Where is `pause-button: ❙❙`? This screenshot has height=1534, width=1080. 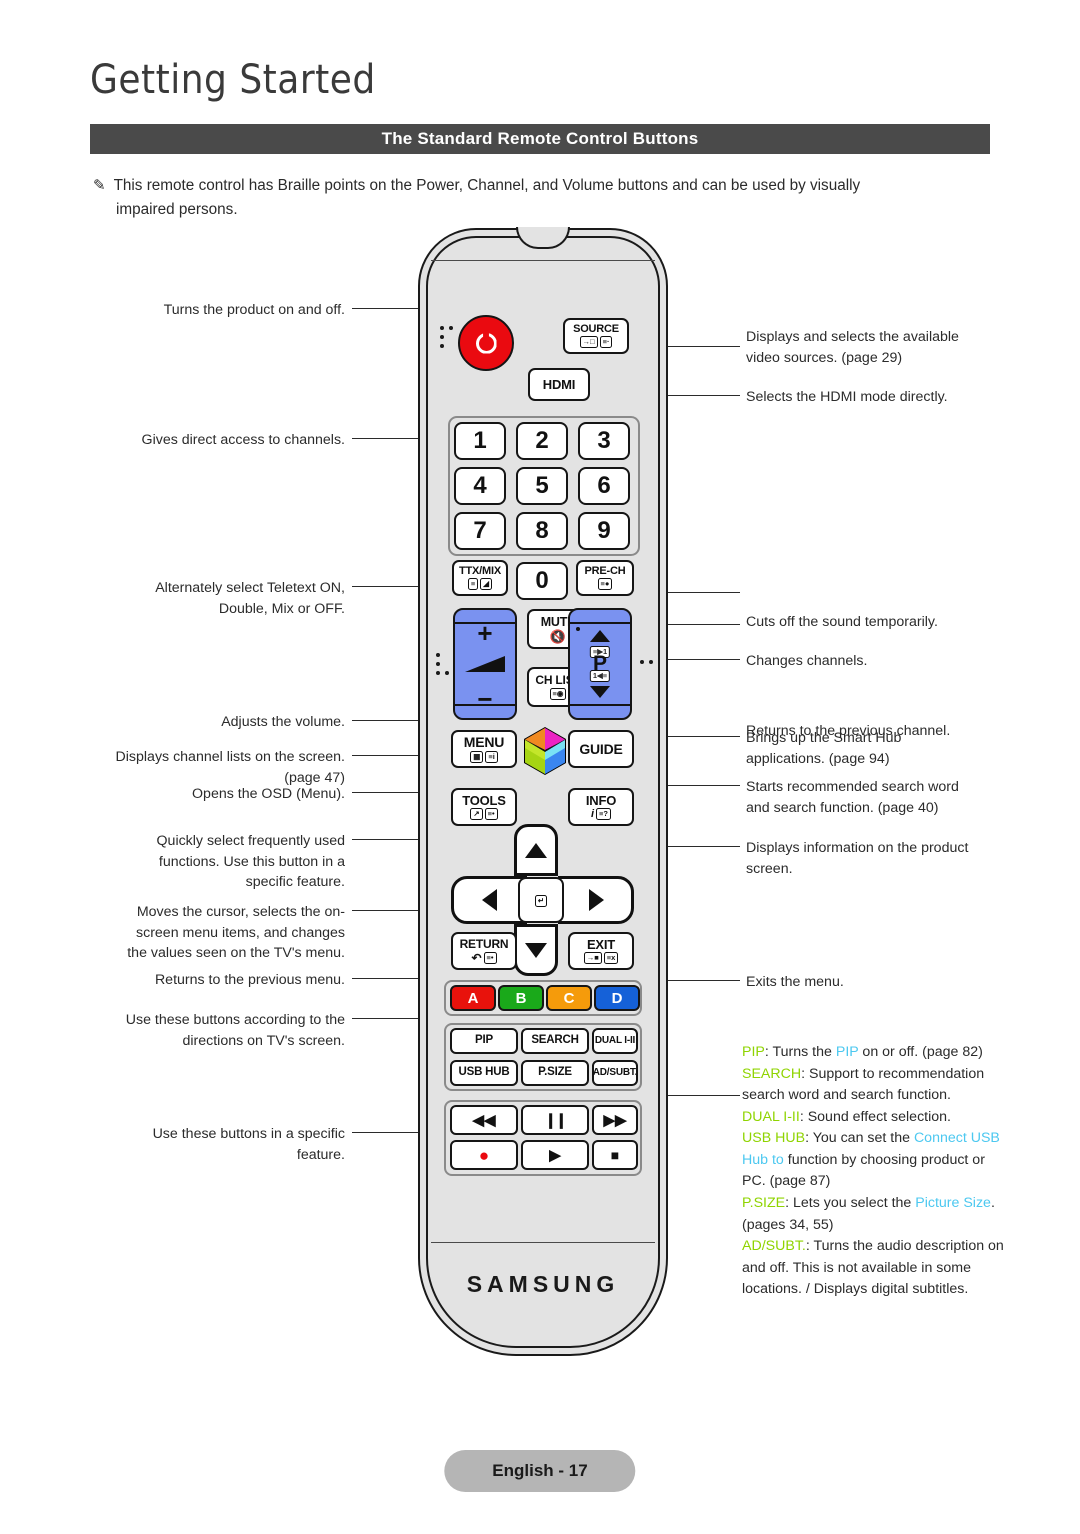
pause-button: ❙❙ is located at coordinates (555, 1120).